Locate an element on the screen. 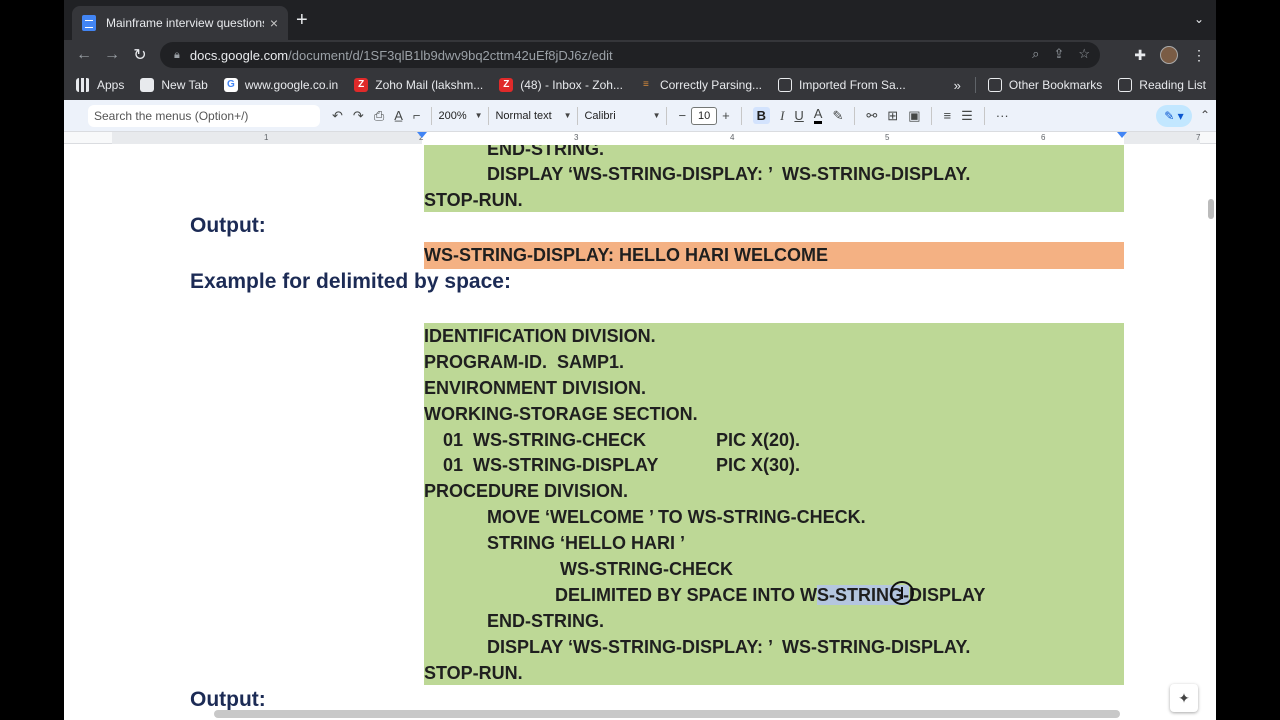  share-icon: ⇪ is located at coordinates (1058, 54).